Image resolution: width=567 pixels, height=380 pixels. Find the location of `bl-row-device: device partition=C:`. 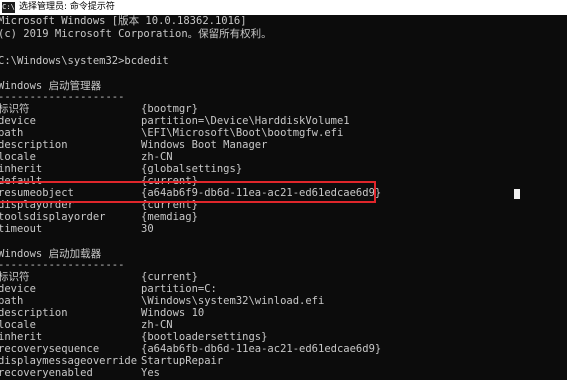

bl-row-device: device partition=C: is located at coordinates (108, 289).